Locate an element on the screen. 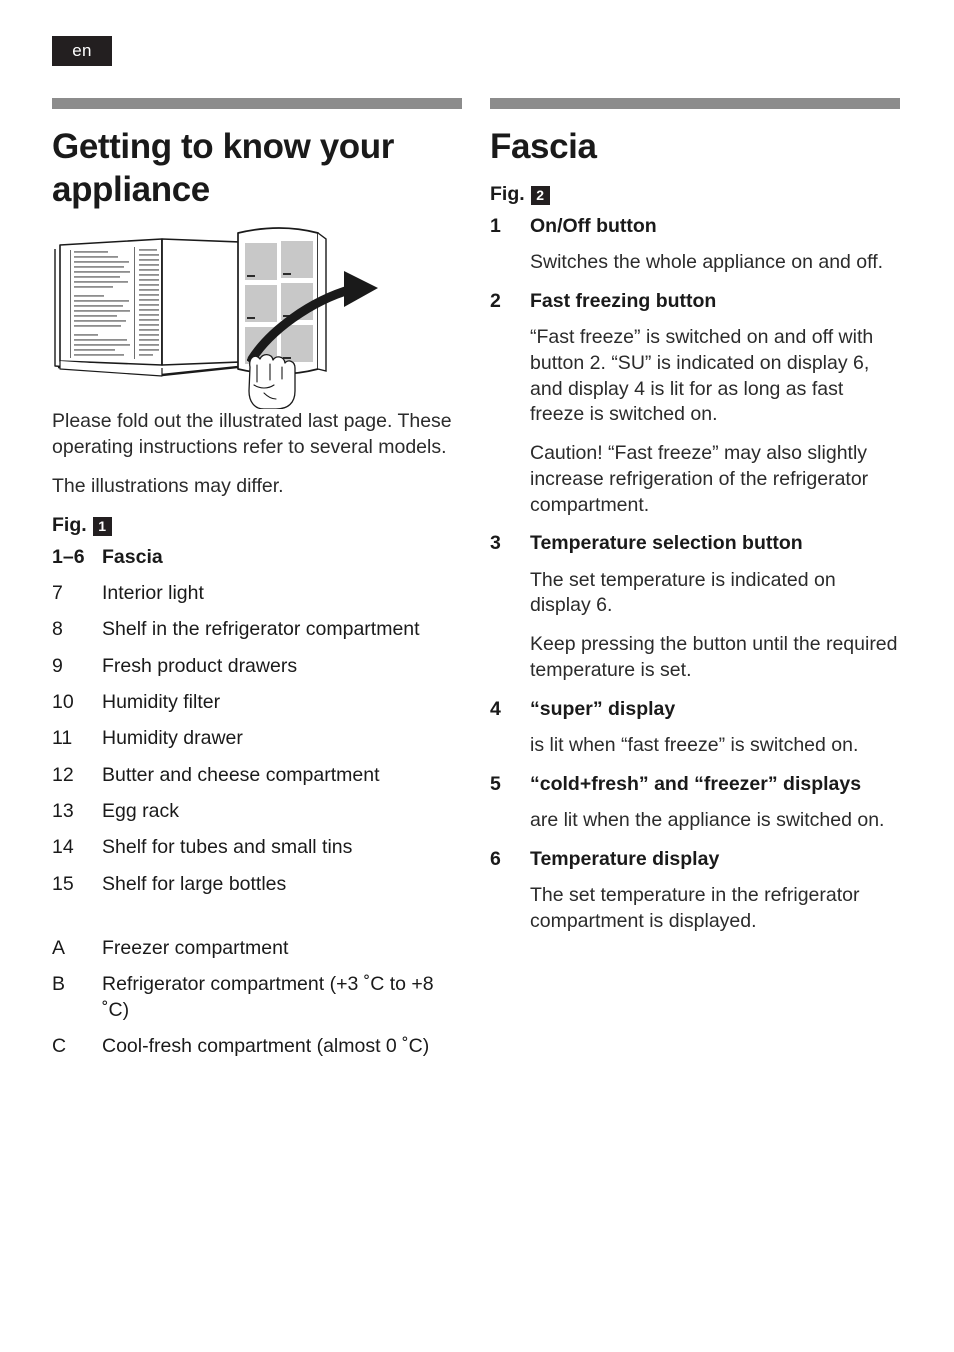  list-item-label: Butter and cheese compartment is located at coordinates (241, 774).